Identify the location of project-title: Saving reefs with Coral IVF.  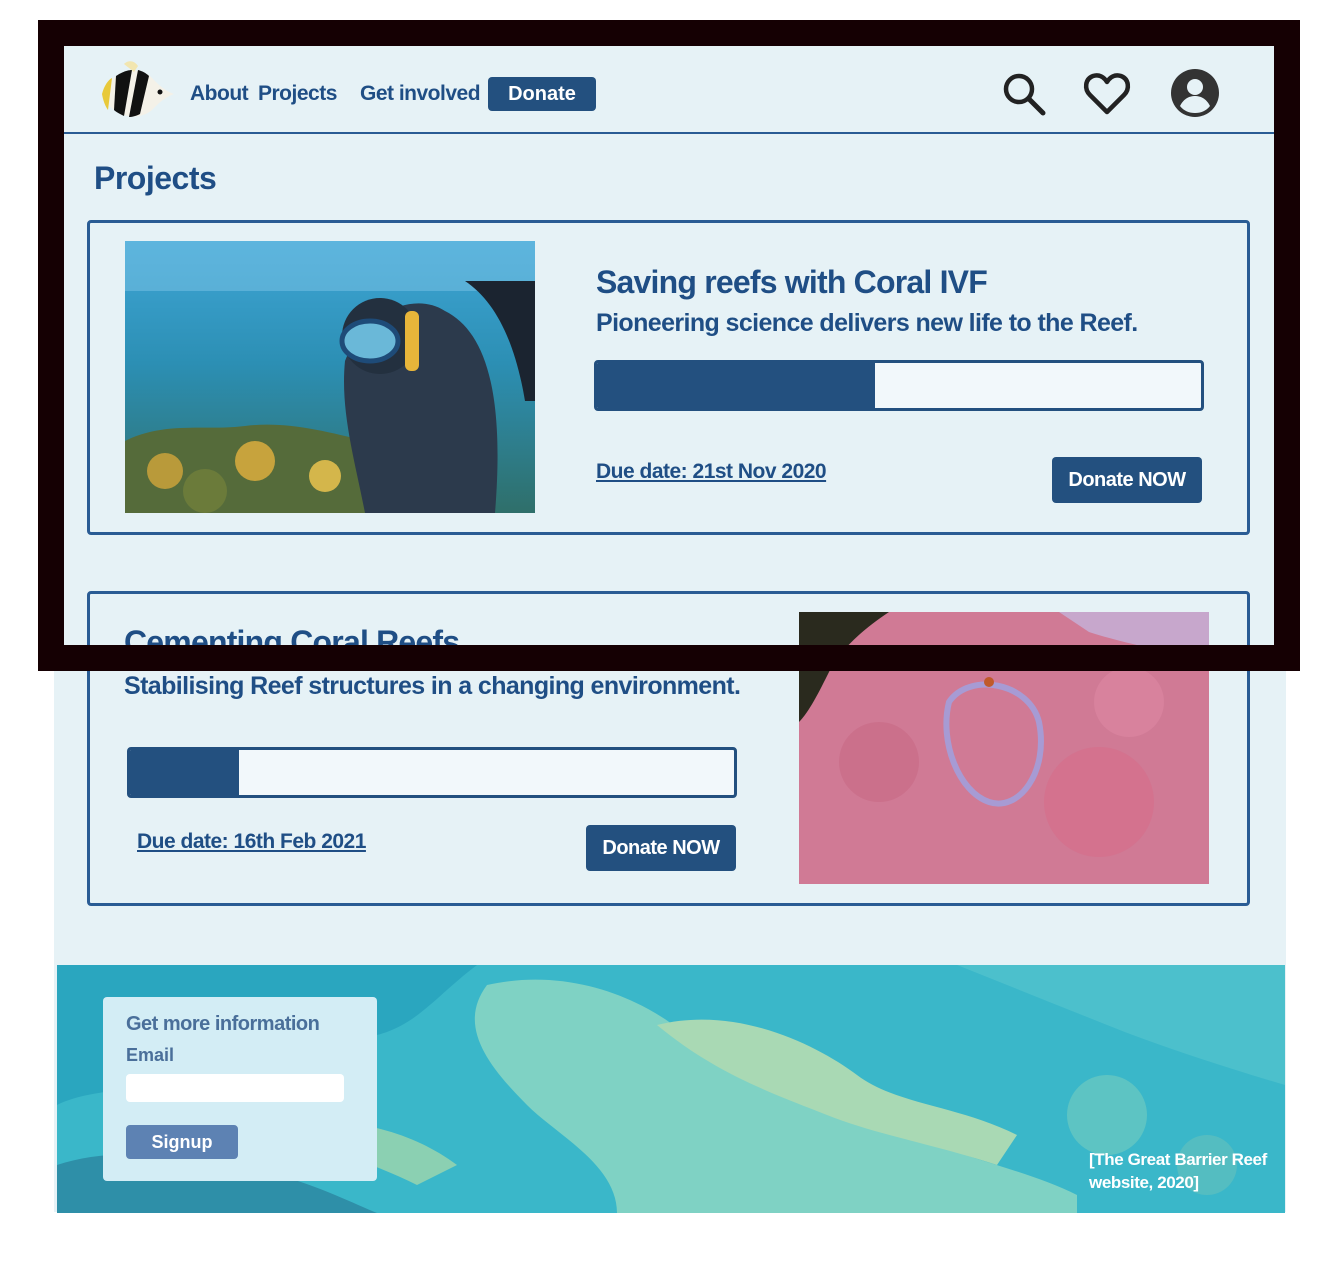
(792, 282).